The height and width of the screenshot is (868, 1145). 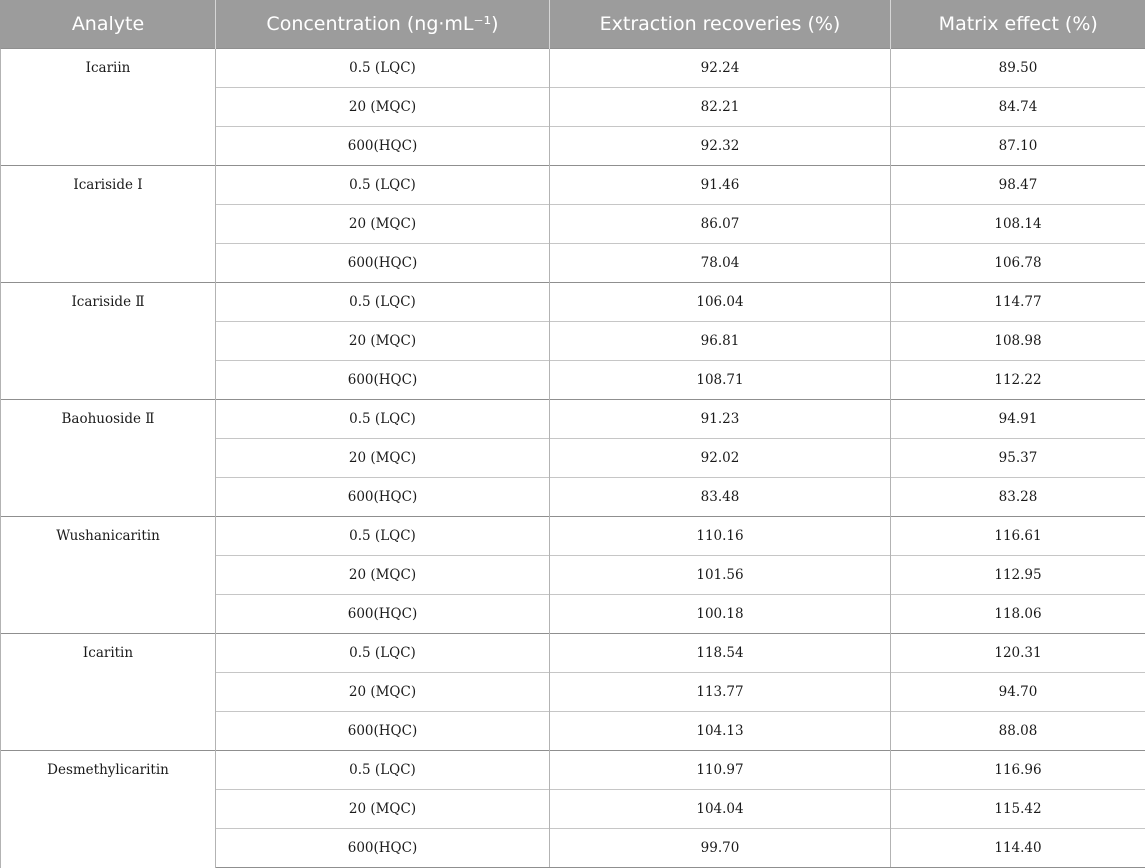 What do you see at coordinates (108, 341) in the screenshot?
I see `analyte-cell: Icariside Ⅱ` at bounding box center [108, 341].